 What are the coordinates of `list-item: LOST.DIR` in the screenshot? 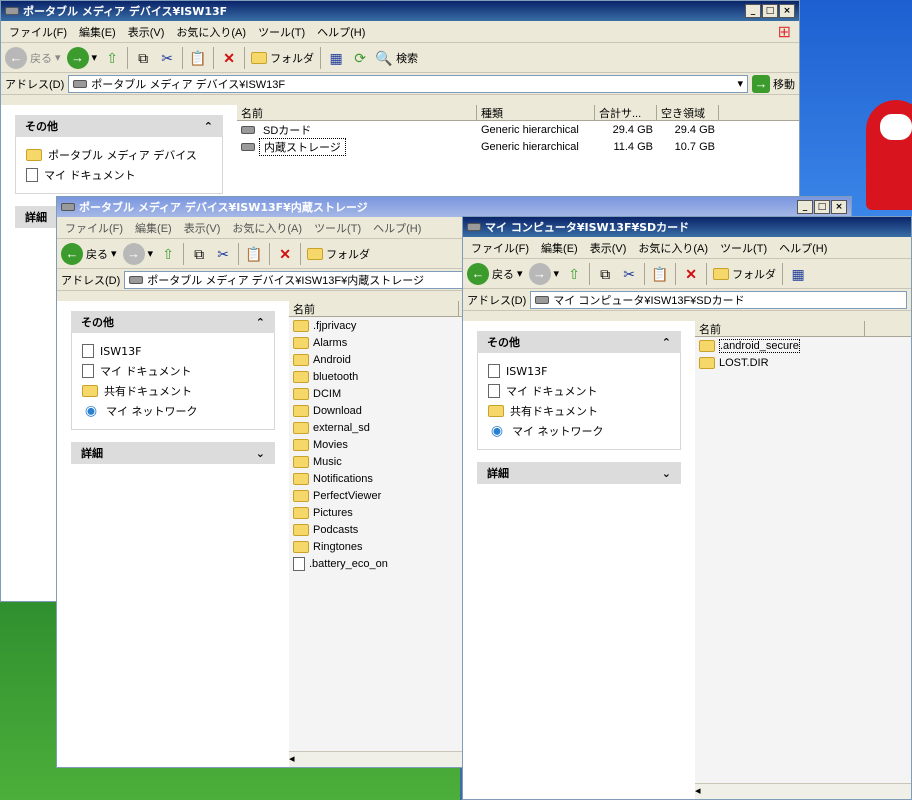 It's located at (803, 362).